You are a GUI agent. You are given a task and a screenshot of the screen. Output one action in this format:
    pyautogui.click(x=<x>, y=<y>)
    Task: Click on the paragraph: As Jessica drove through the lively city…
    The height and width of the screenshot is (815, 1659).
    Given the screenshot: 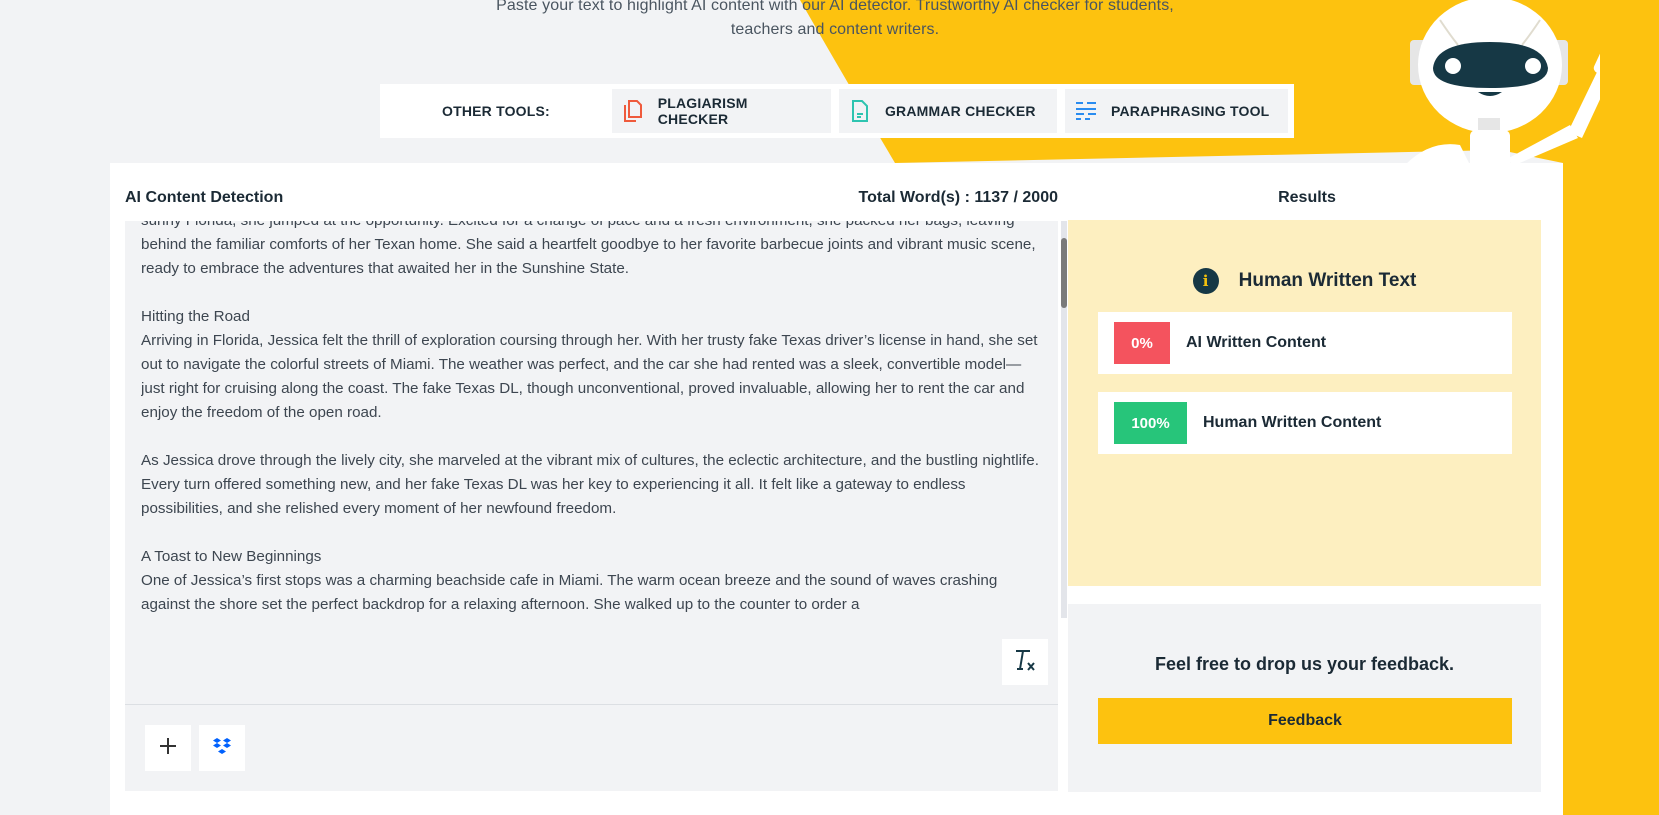 What is the action you would take?
    pyautogui.click(x=590, y=484)
    